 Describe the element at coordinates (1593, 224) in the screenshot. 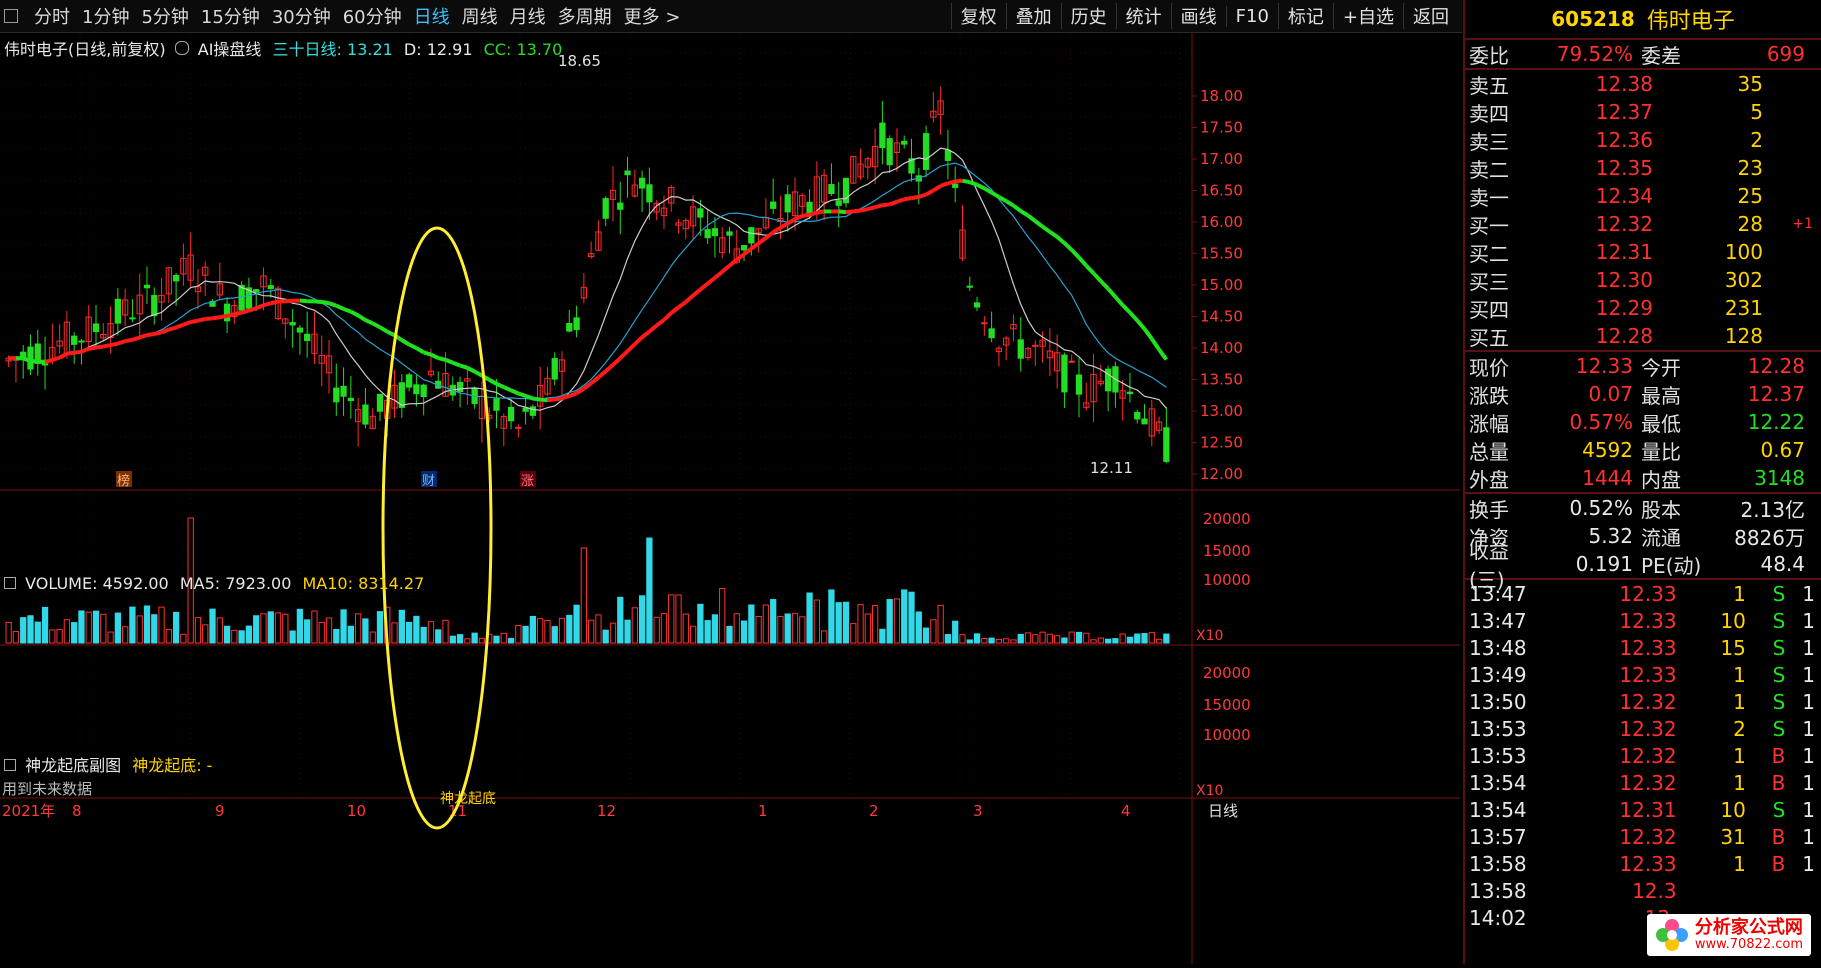

I see `bid-price: 12.32` at that location.